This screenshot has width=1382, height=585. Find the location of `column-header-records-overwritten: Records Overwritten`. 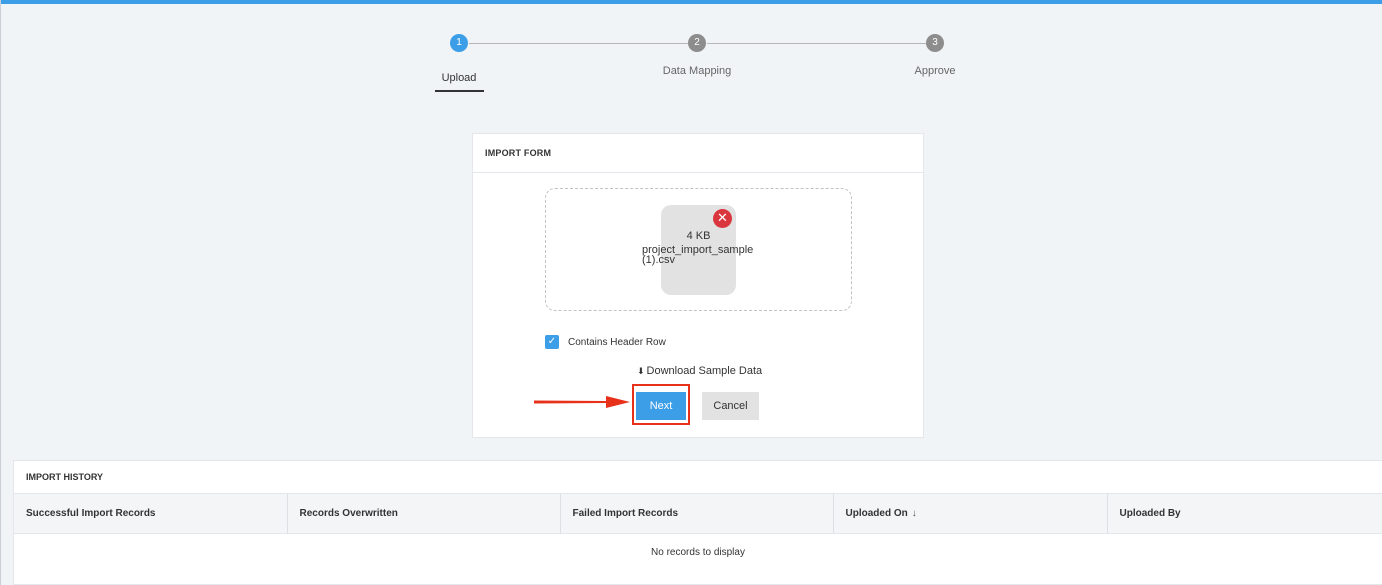

column-header-records-overwritten: Records Overwritten is located at coordinates (424, 514).